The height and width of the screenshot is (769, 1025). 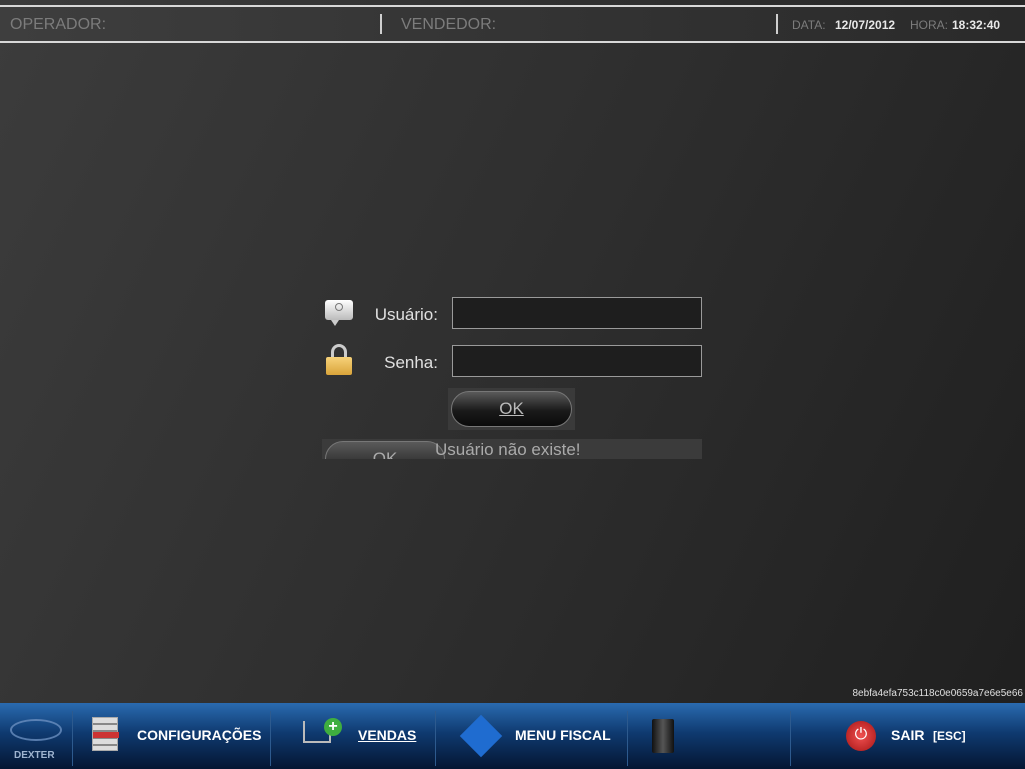 What do you see at coordinates (861, 736) in the screenshot?
I see `power-icon: ⏻` at bounding box center [861, 736].